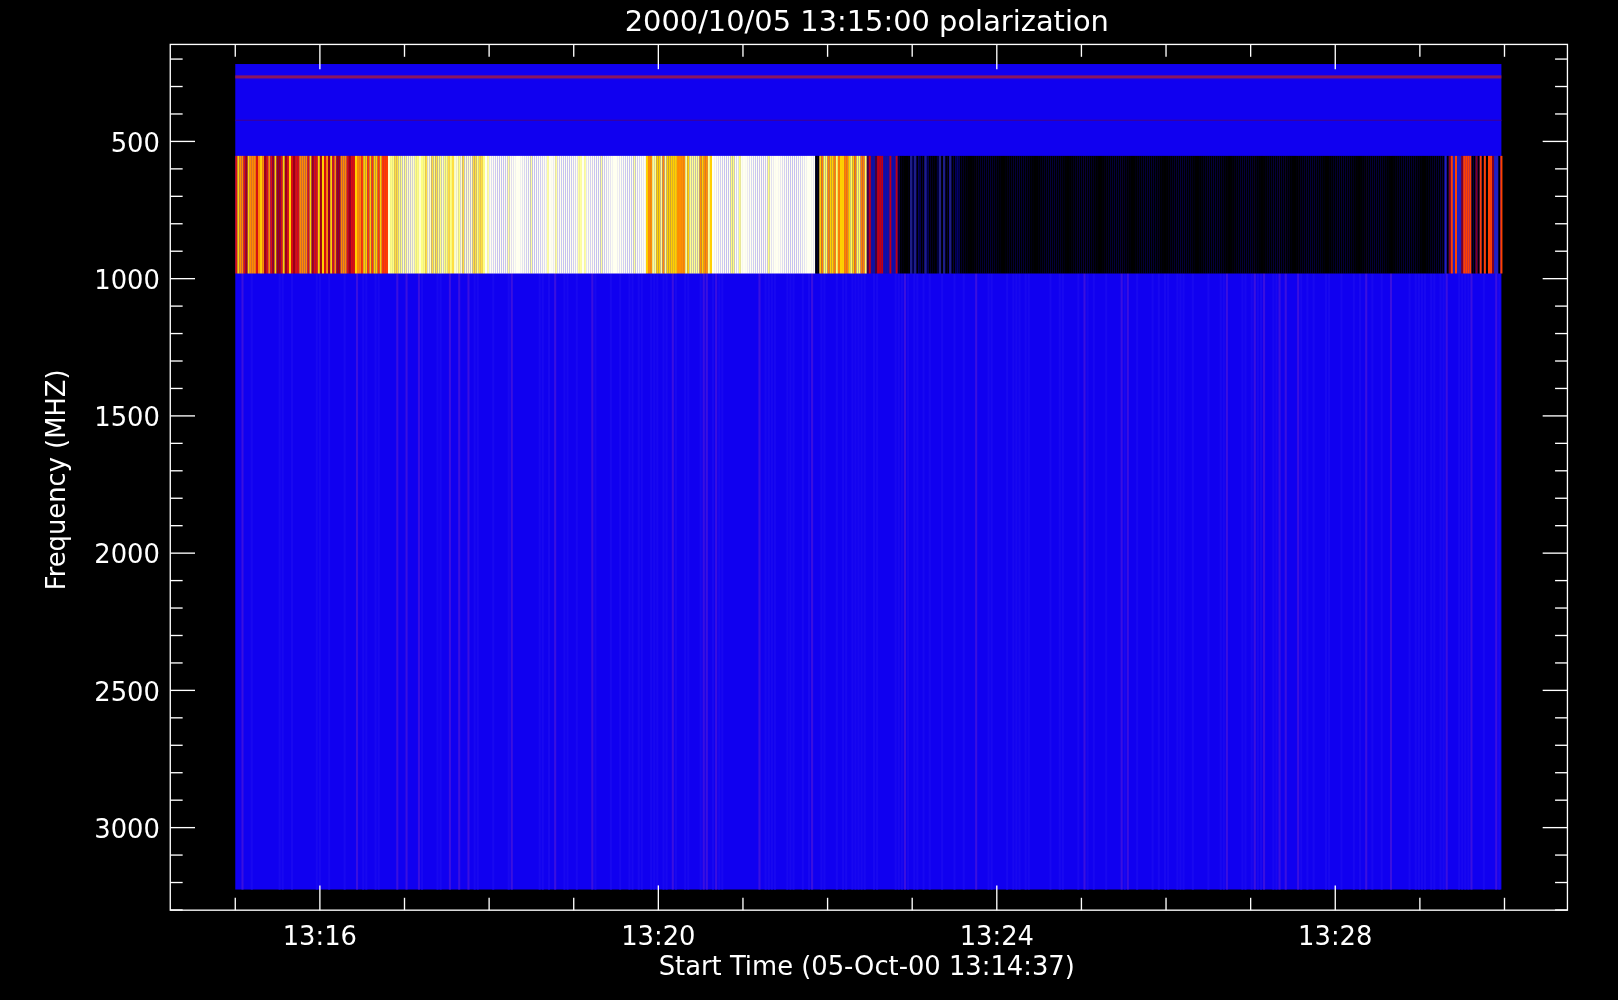  I want to click on y-tick-label: 1500, so click(127, 417).